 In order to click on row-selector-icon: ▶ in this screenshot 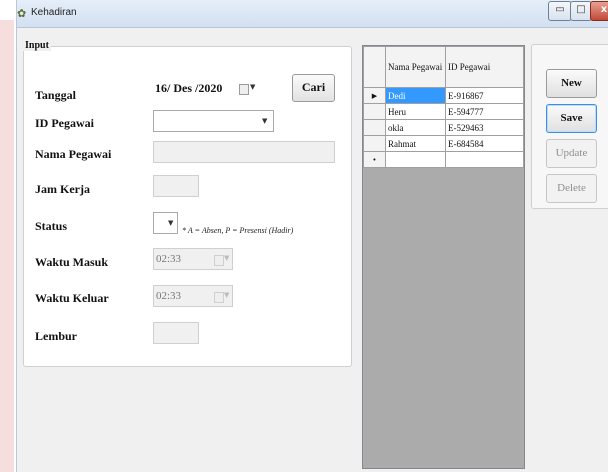, I will do `click(374, 95)`.